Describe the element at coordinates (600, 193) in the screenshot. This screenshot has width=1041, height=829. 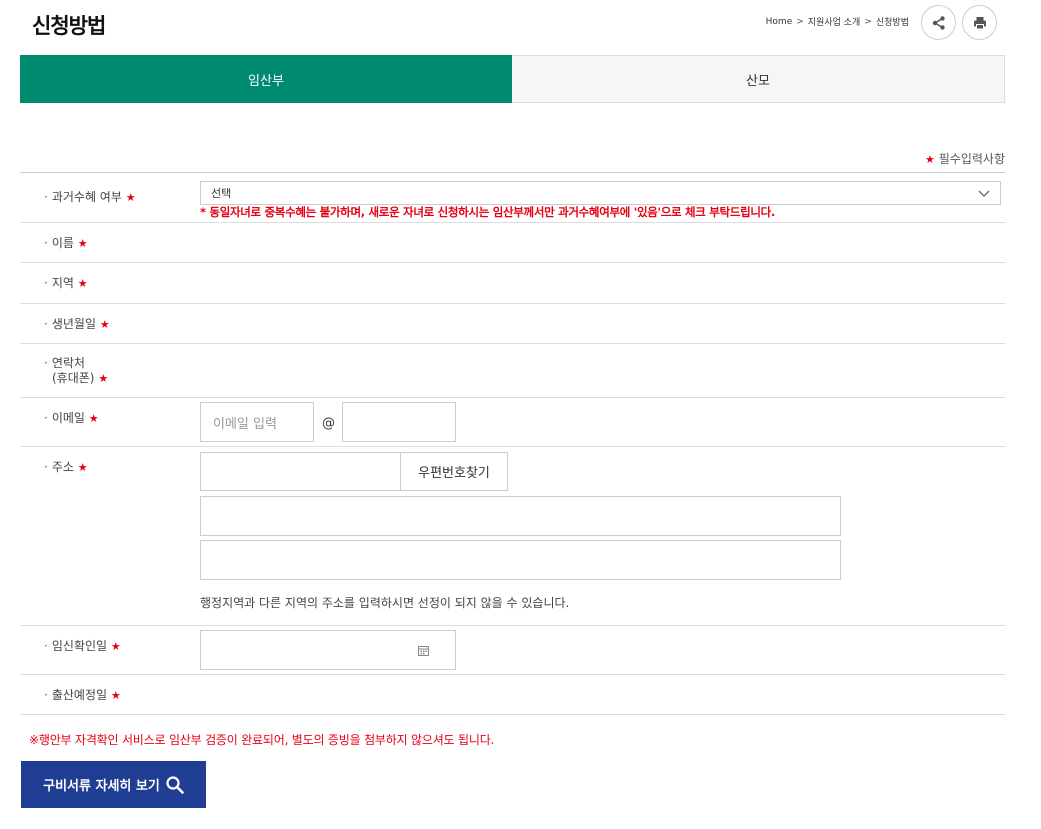
I see `past-benefit-select: 선택` at that location.